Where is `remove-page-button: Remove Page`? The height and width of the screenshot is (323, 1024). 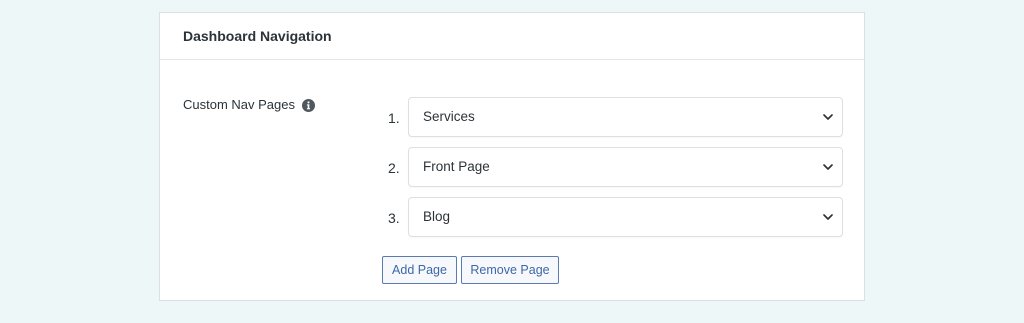 remove-page-button: Remove Page is located at coordinates (510, 270).